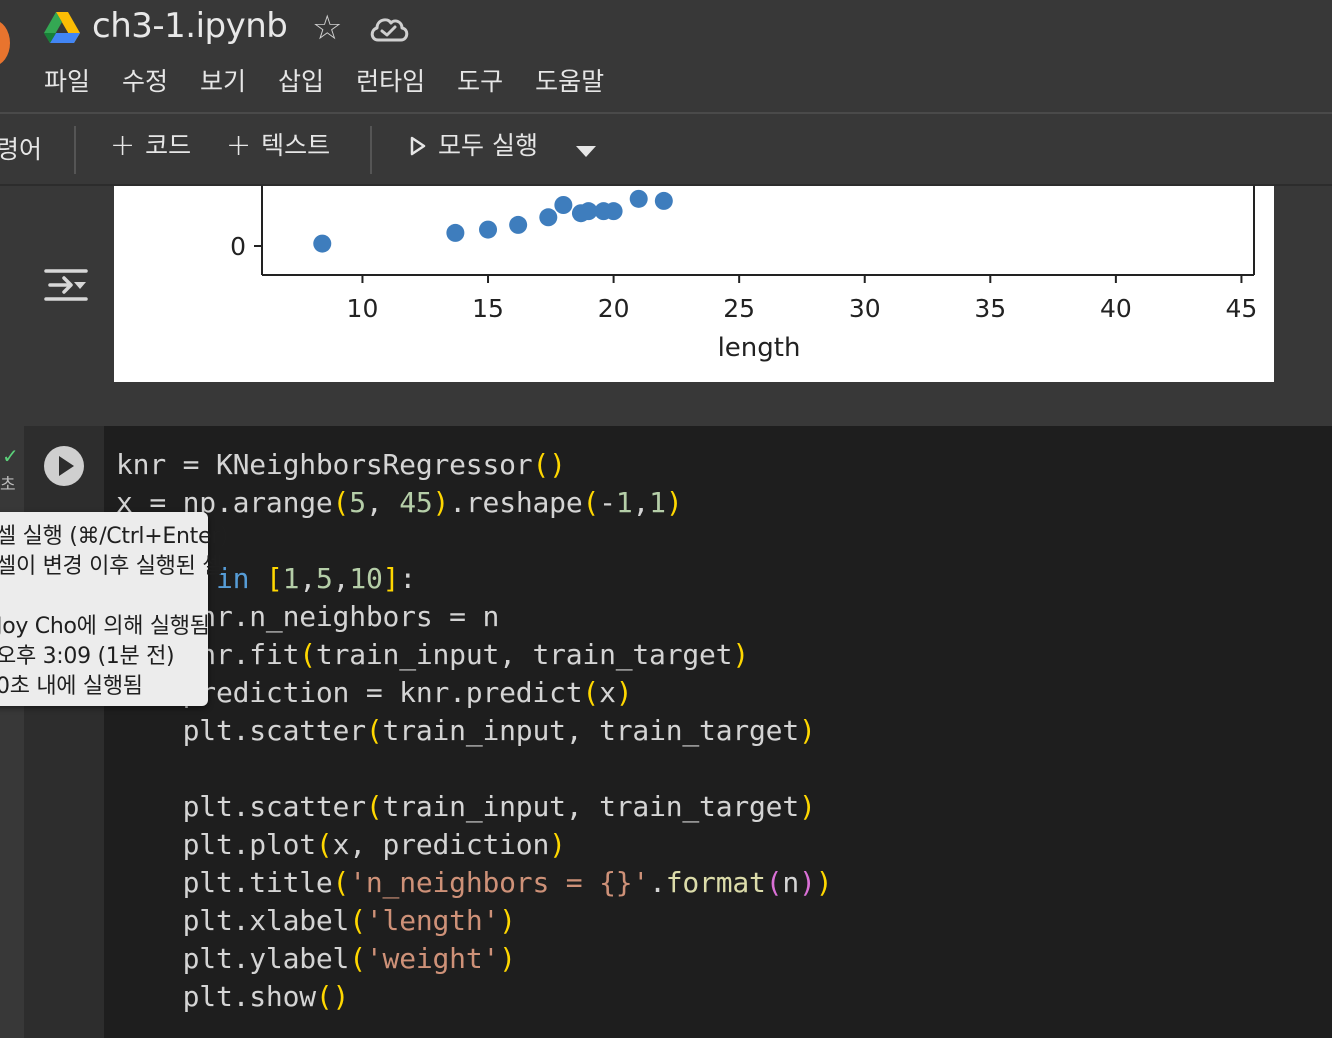 The image size is (1332, 1038). I want to click on menu-insert: 삽입, so click(301, 82).